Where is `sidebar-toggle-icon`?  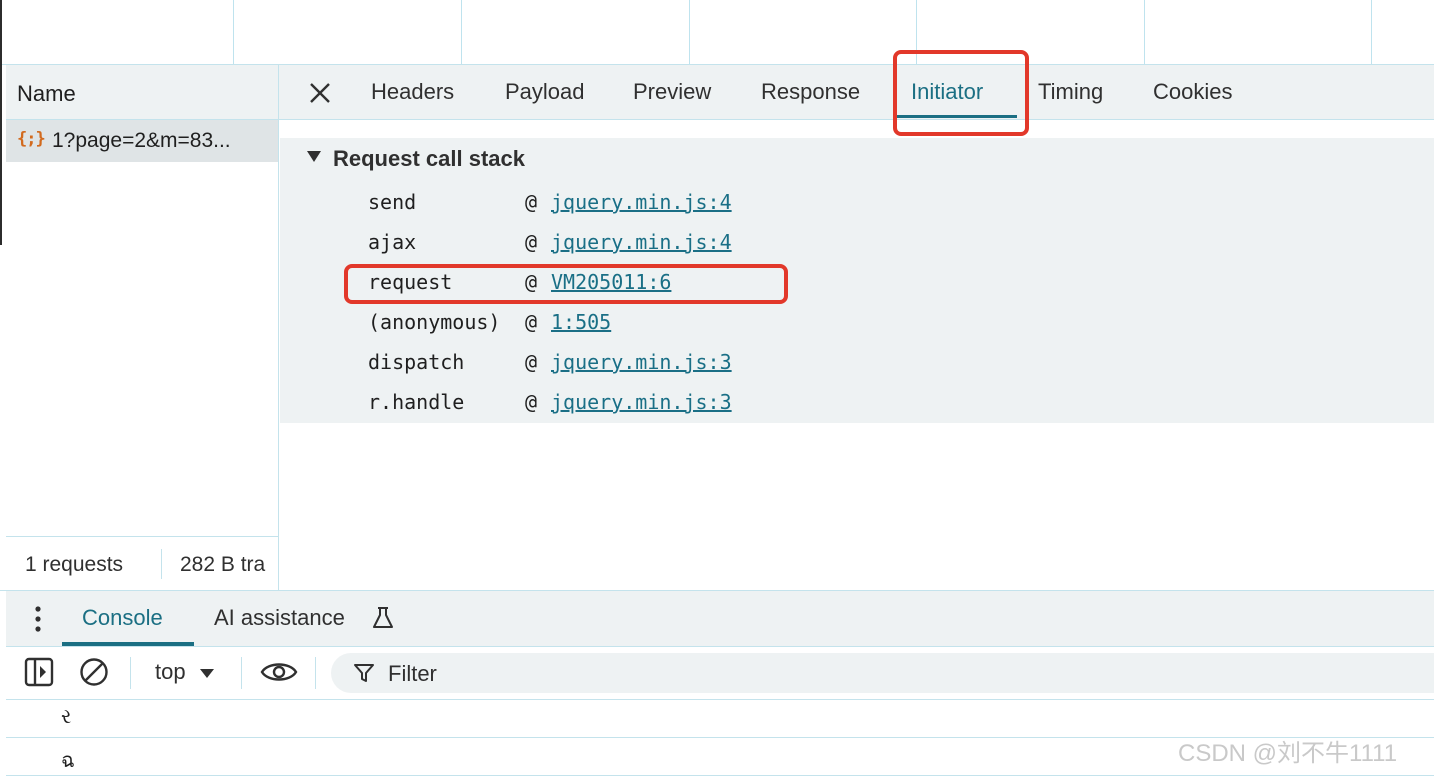
sidebar-toggle-icon is located at coordinates (39, 672).